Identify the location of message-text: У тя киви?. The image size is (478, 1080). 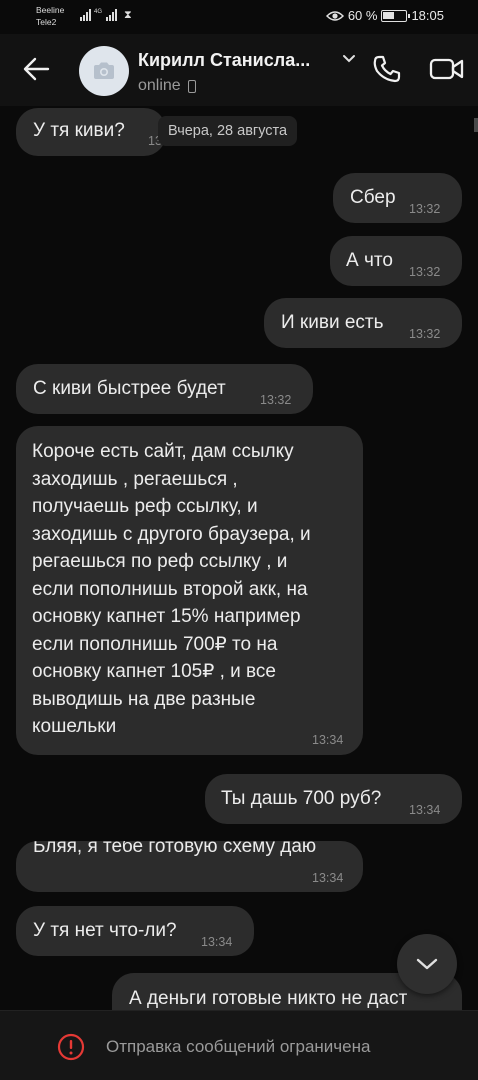
(79, 130).